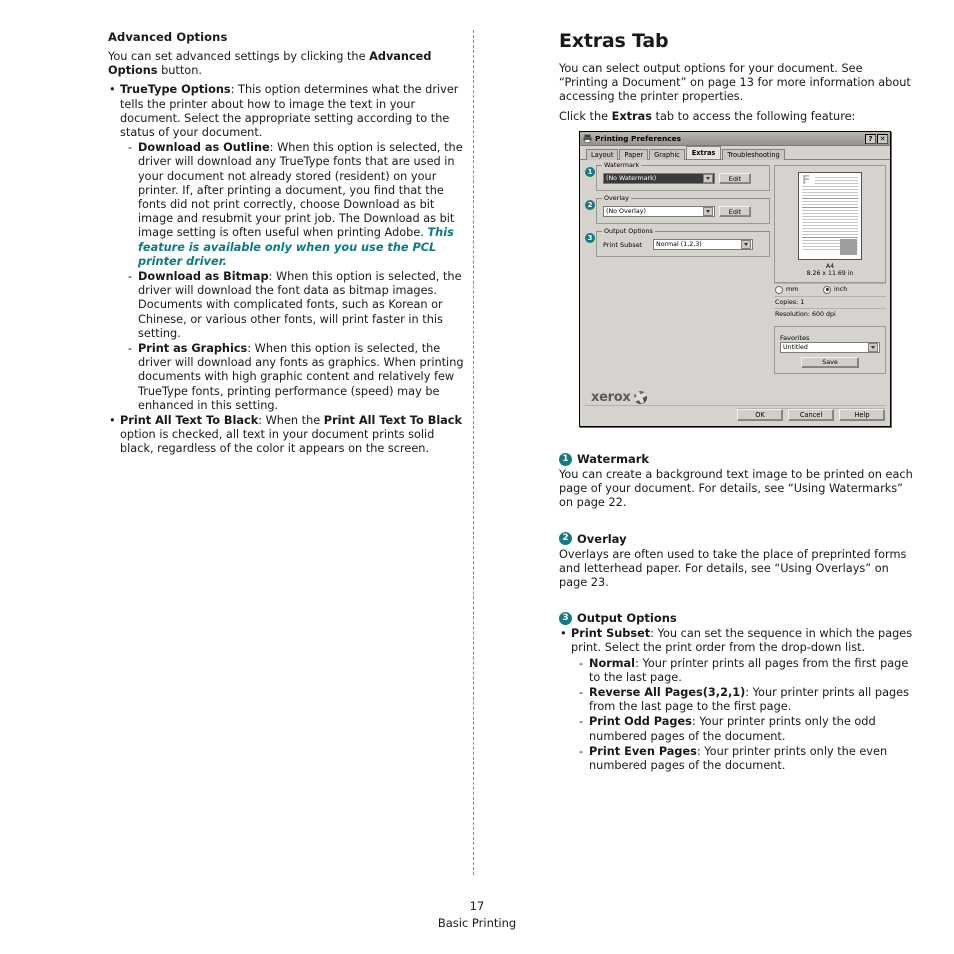  I want to click on watermark-value: (No Watermark), so click(631, 178).